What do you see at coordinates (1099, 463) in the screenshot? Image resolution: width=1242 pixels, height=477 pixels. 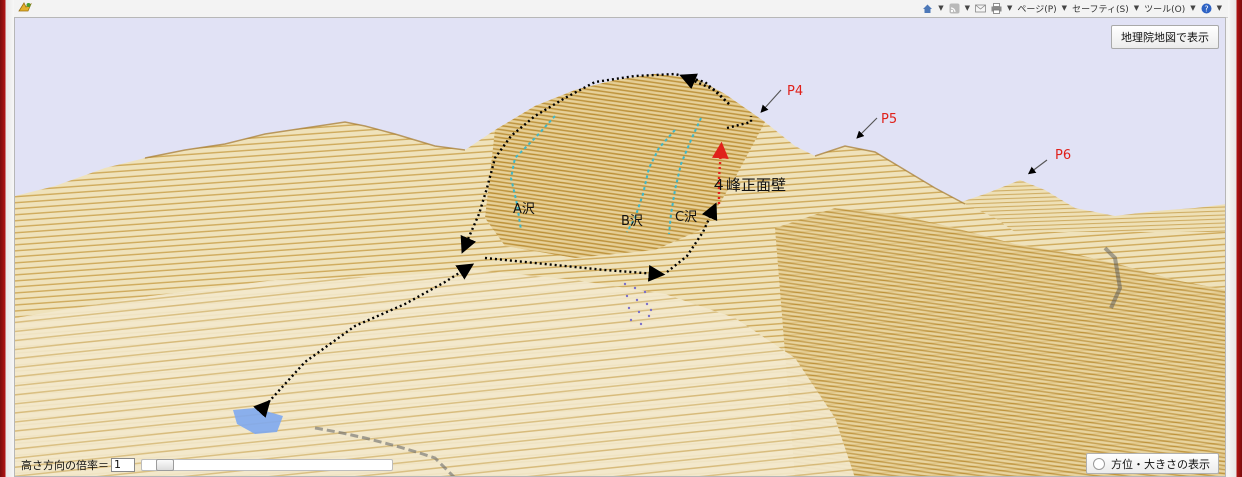 I see `orientation-radio-icon` at bounding box center [1099, 463].